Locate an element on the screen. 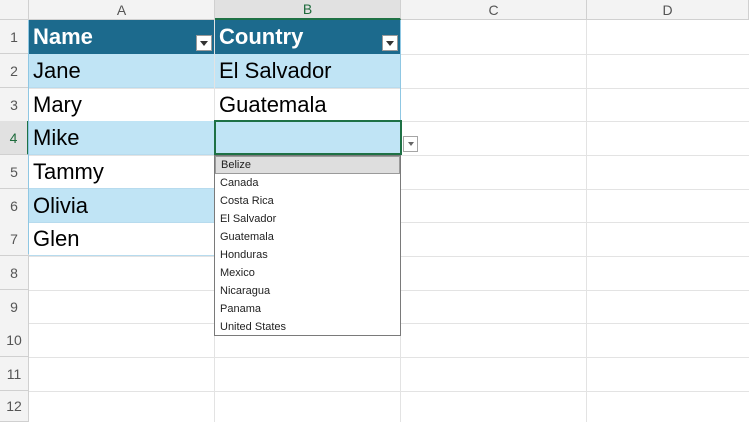  row-header: 10 is located at coordinates (14, 340).